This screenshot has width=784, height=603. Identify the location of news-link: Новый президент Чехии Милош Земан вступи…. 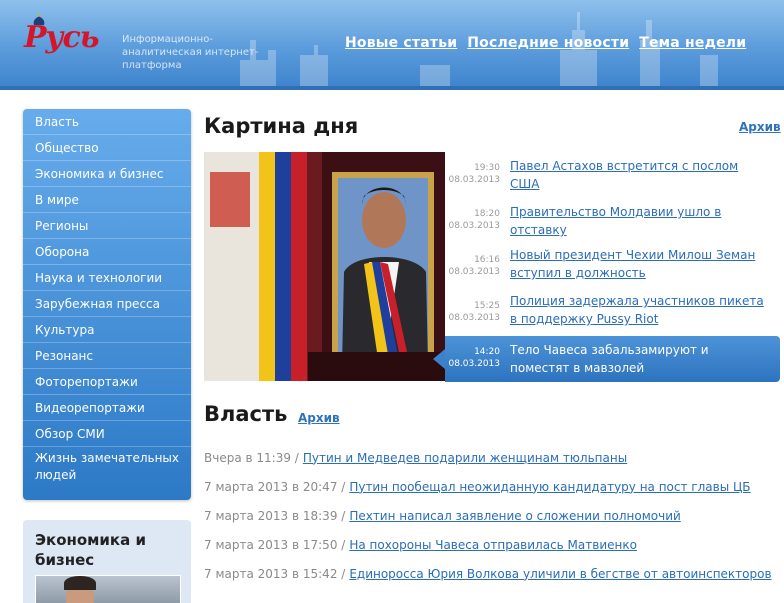
(640, 264).